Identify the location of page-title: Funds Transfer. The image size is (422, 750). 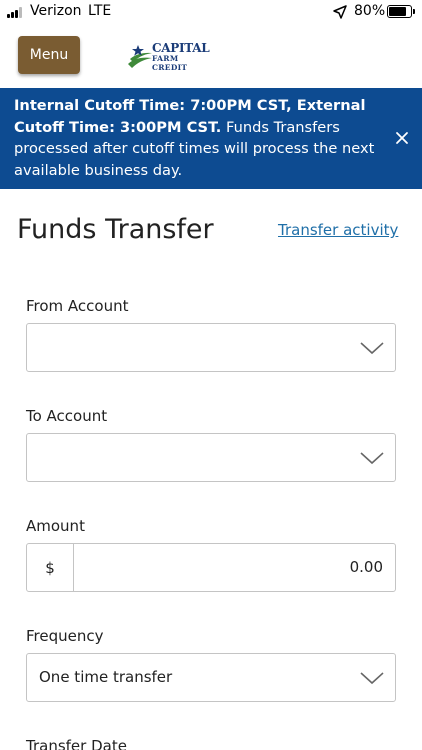
(115, 229).